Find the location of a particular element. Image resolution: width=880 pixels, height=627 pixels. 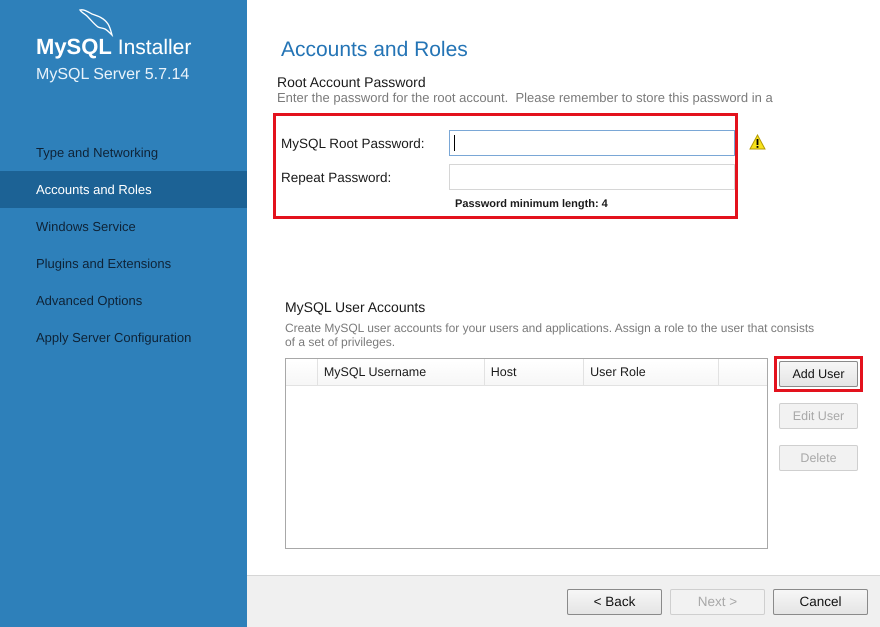

wizard-button: < Back is located at coordinates (614, 601).